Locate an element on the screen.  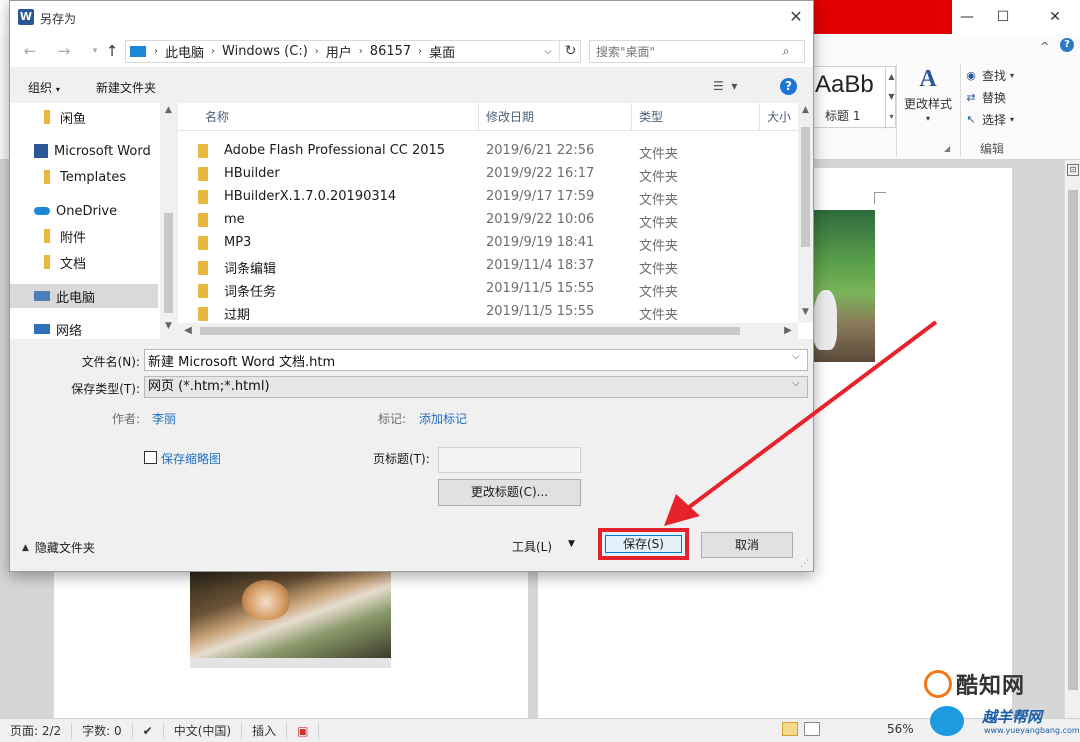
chevron-down-icon: ▼ is located at coordinates (571, 544).